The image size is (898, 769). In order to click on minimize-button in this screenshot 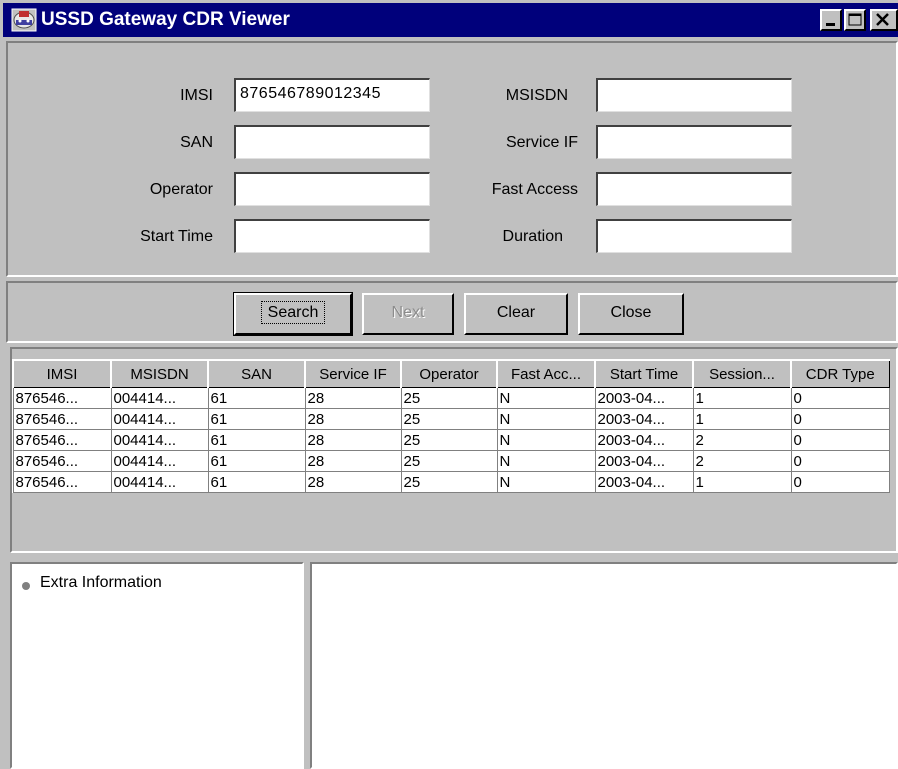, I will do `click(831, 20)`.